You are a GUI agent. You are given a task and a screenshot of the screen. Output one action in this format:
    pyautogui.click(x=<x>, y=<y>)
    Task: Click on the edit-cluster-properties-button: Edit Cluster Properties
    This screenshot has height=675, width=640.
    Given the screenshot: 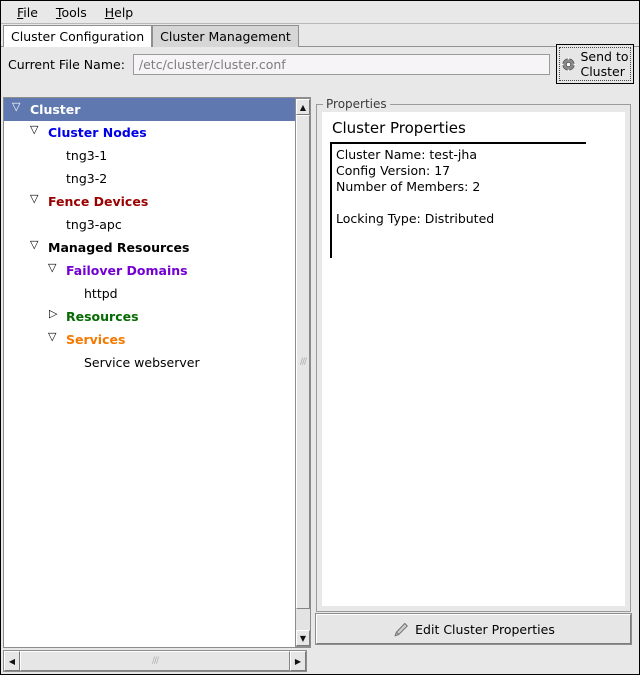 What is the action you would take?
    pyautogui.click(x=473, y=629)
    